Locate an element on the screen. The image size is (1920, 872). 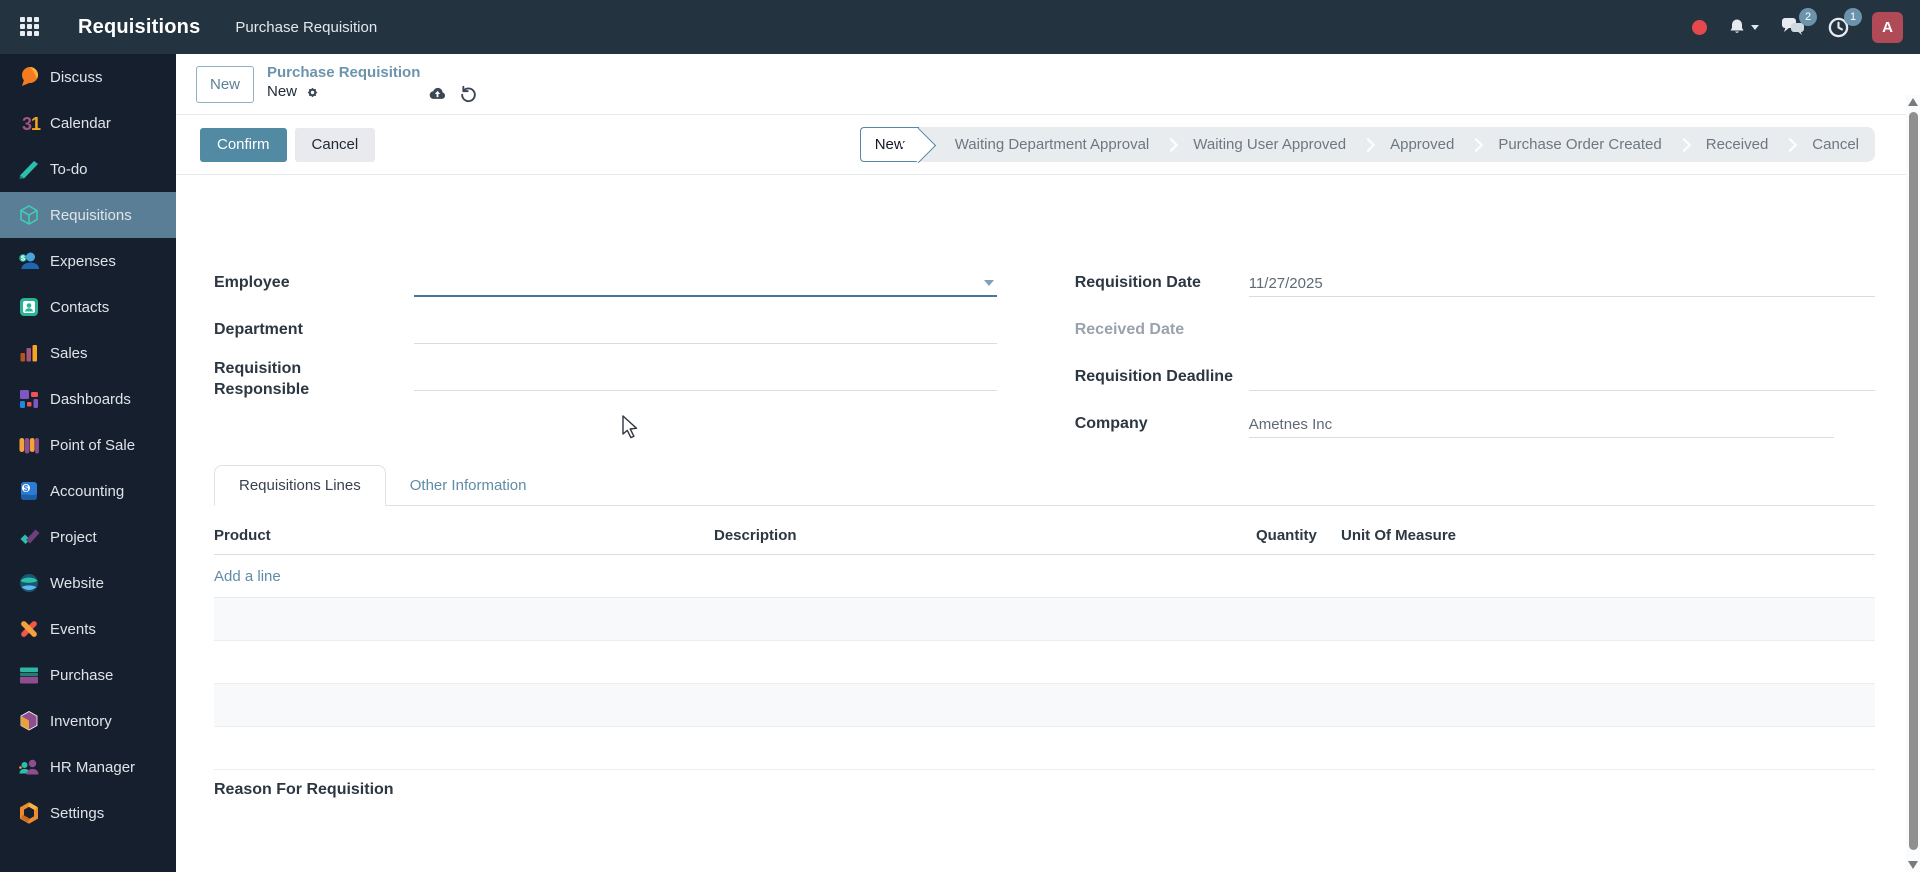
received-date-input is located at coordinates (1562, 331).